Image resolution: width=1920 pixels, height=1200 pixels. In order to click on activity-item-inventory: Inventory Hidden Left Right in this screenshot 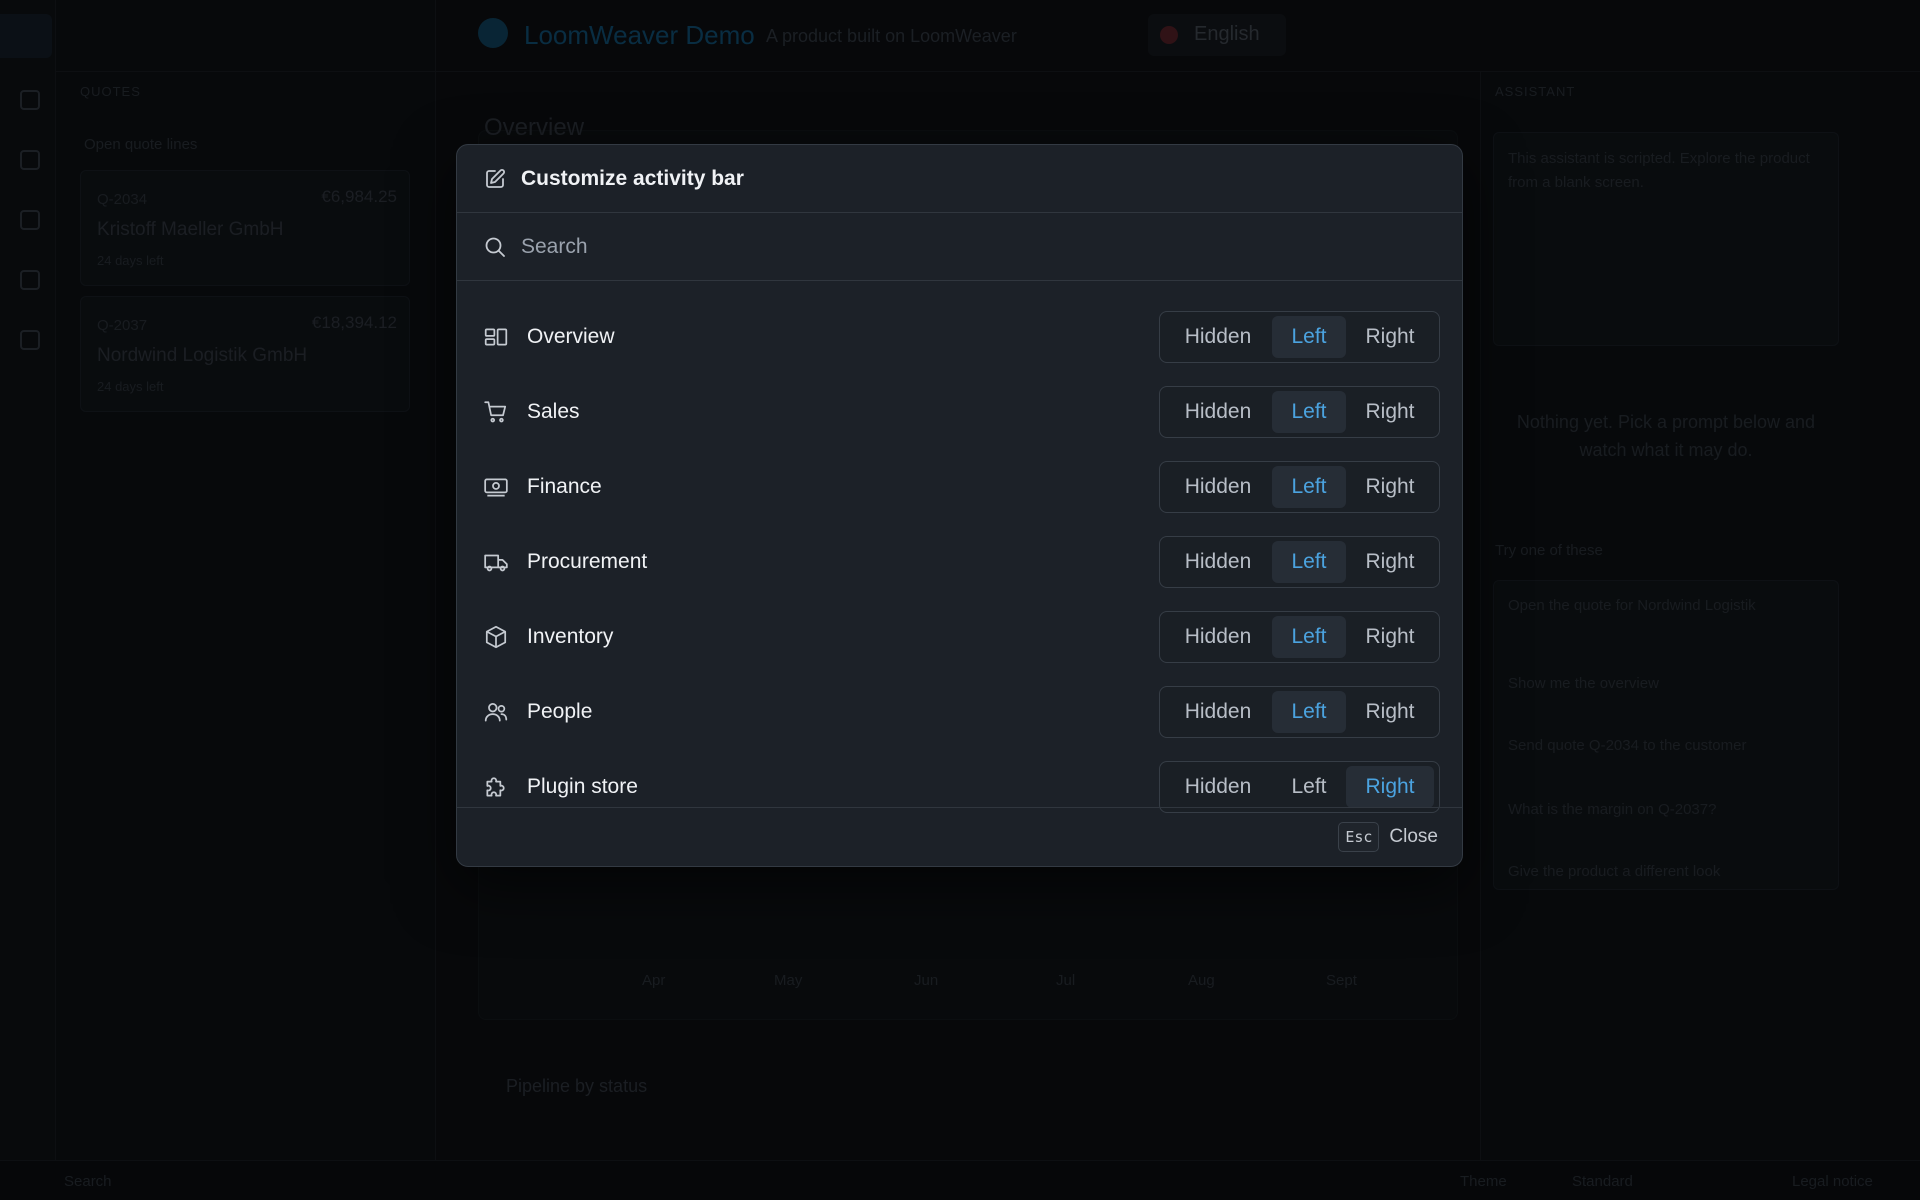, I will do `click(959, 636)`.